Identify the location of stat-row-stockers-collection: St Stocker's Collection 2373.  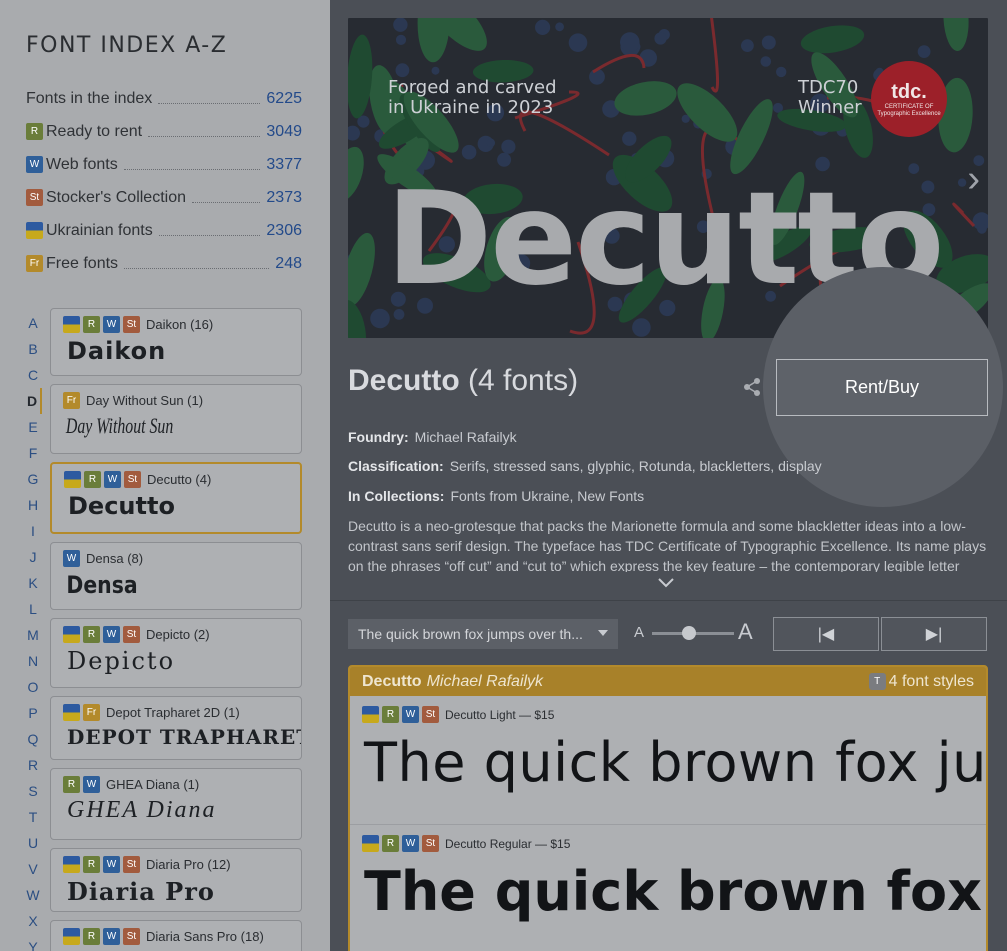
(164, 197).